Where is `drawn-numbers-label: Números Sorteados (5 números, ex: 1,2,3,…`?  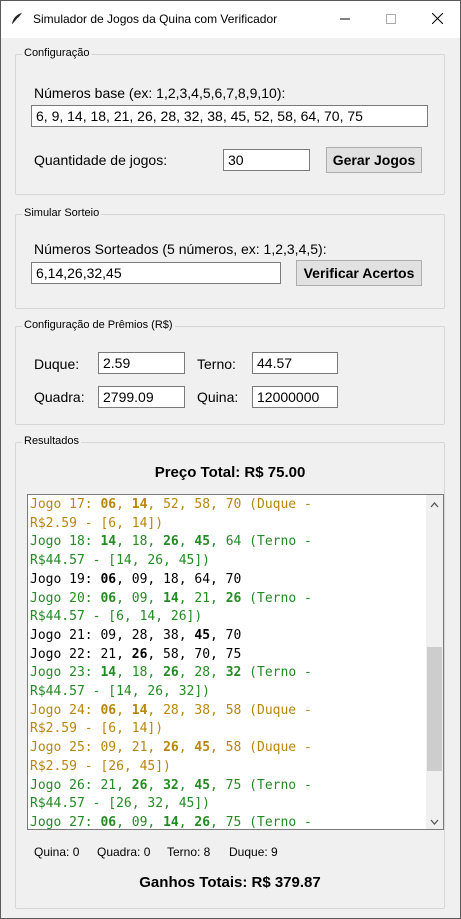 drawn-numbers-label: Números Sorteados (5 números, ex: 1,2,3,… is located at coordinates (180, 249).